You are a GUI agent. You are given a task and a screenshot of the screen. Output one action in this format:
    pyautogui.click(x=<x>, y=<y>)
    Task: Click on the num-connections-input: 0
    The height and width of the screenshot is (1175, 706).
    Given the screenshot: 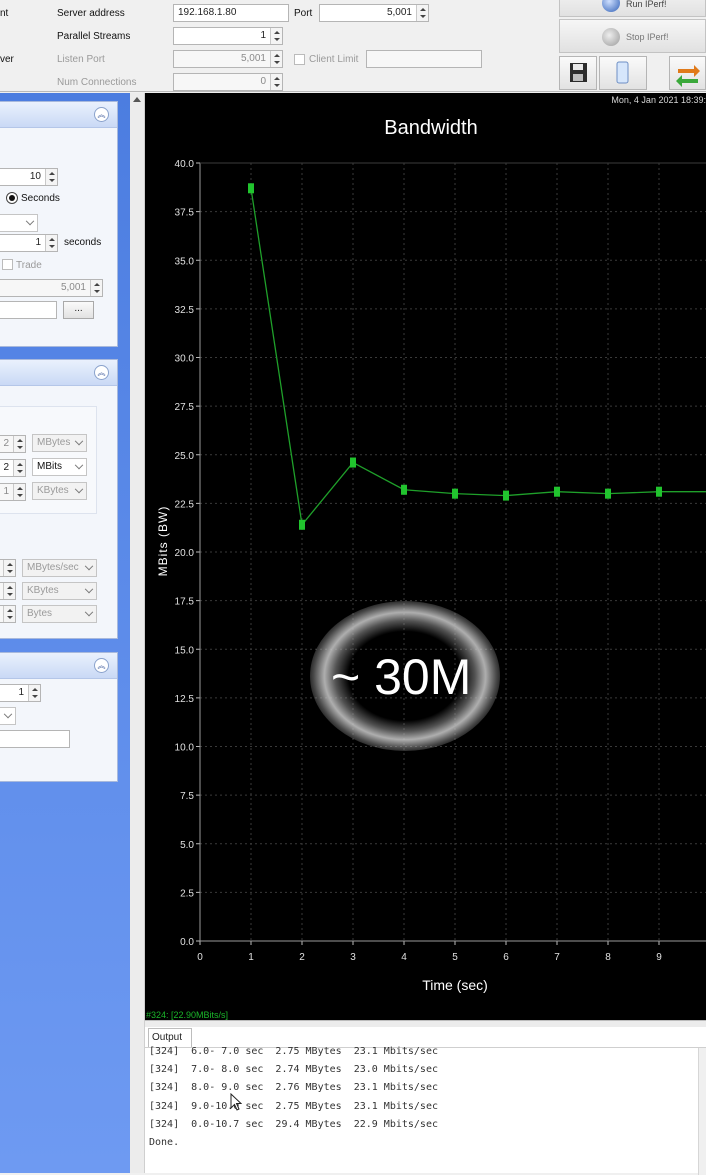 What is the action you would take?
    pyautogui.click(x=228, y=82)
    